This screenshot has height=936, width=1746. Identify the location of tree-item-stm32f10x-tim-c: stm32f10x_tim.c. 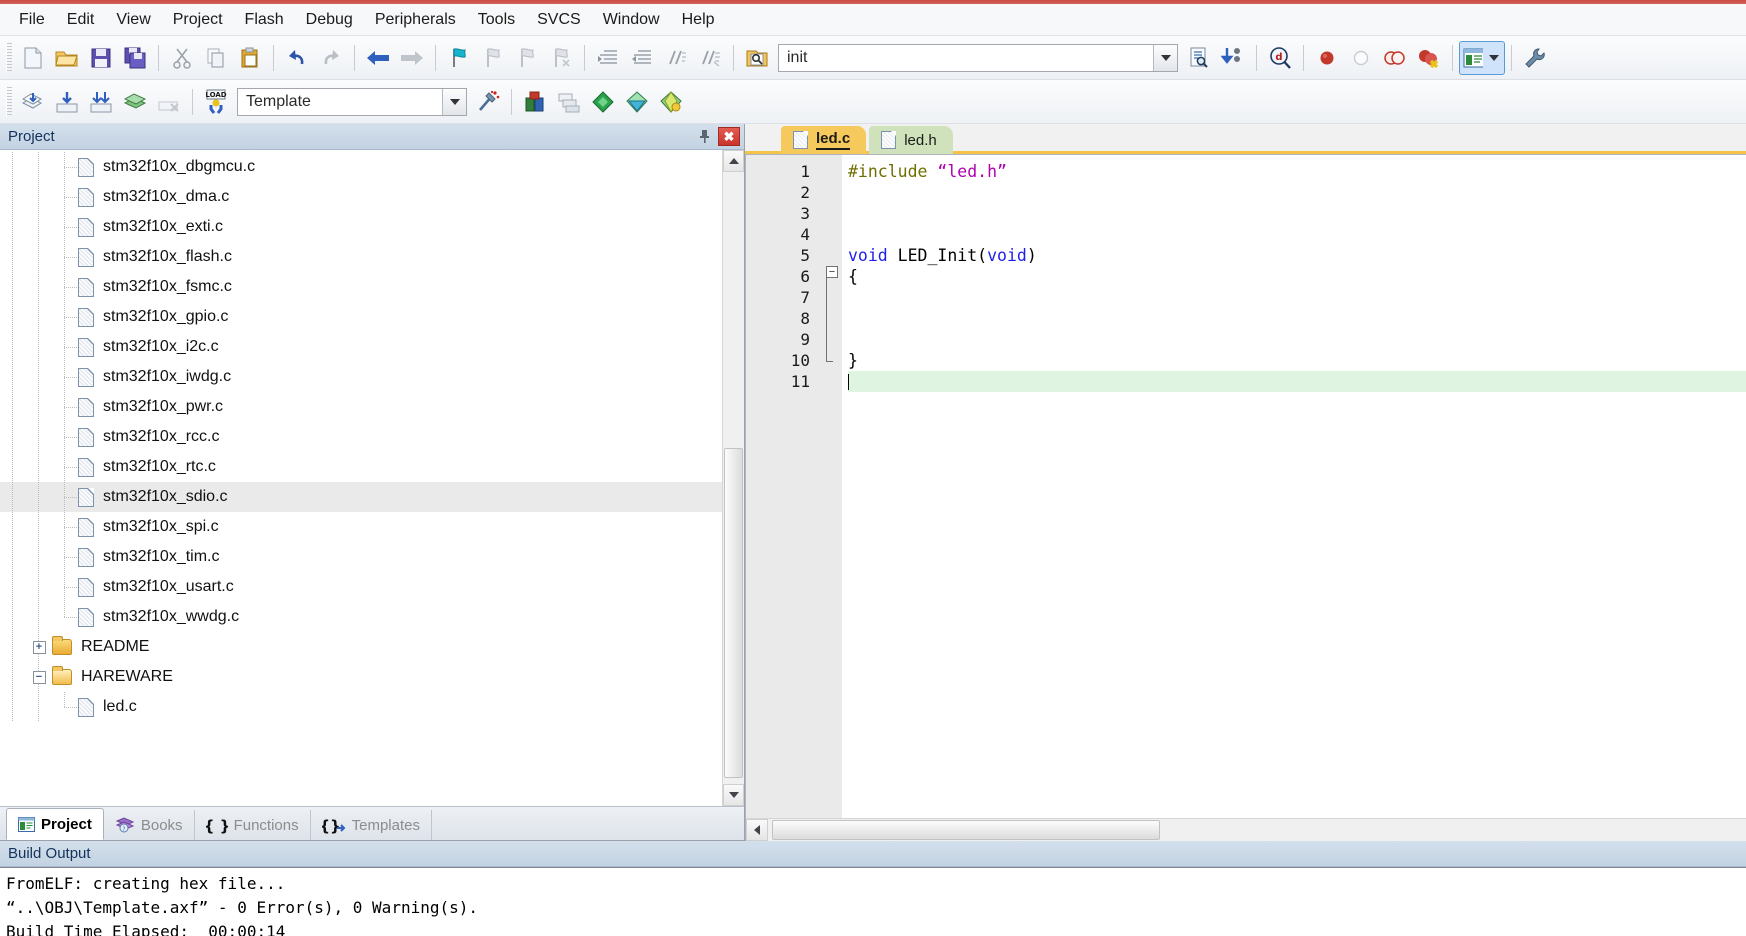
(361, 557).